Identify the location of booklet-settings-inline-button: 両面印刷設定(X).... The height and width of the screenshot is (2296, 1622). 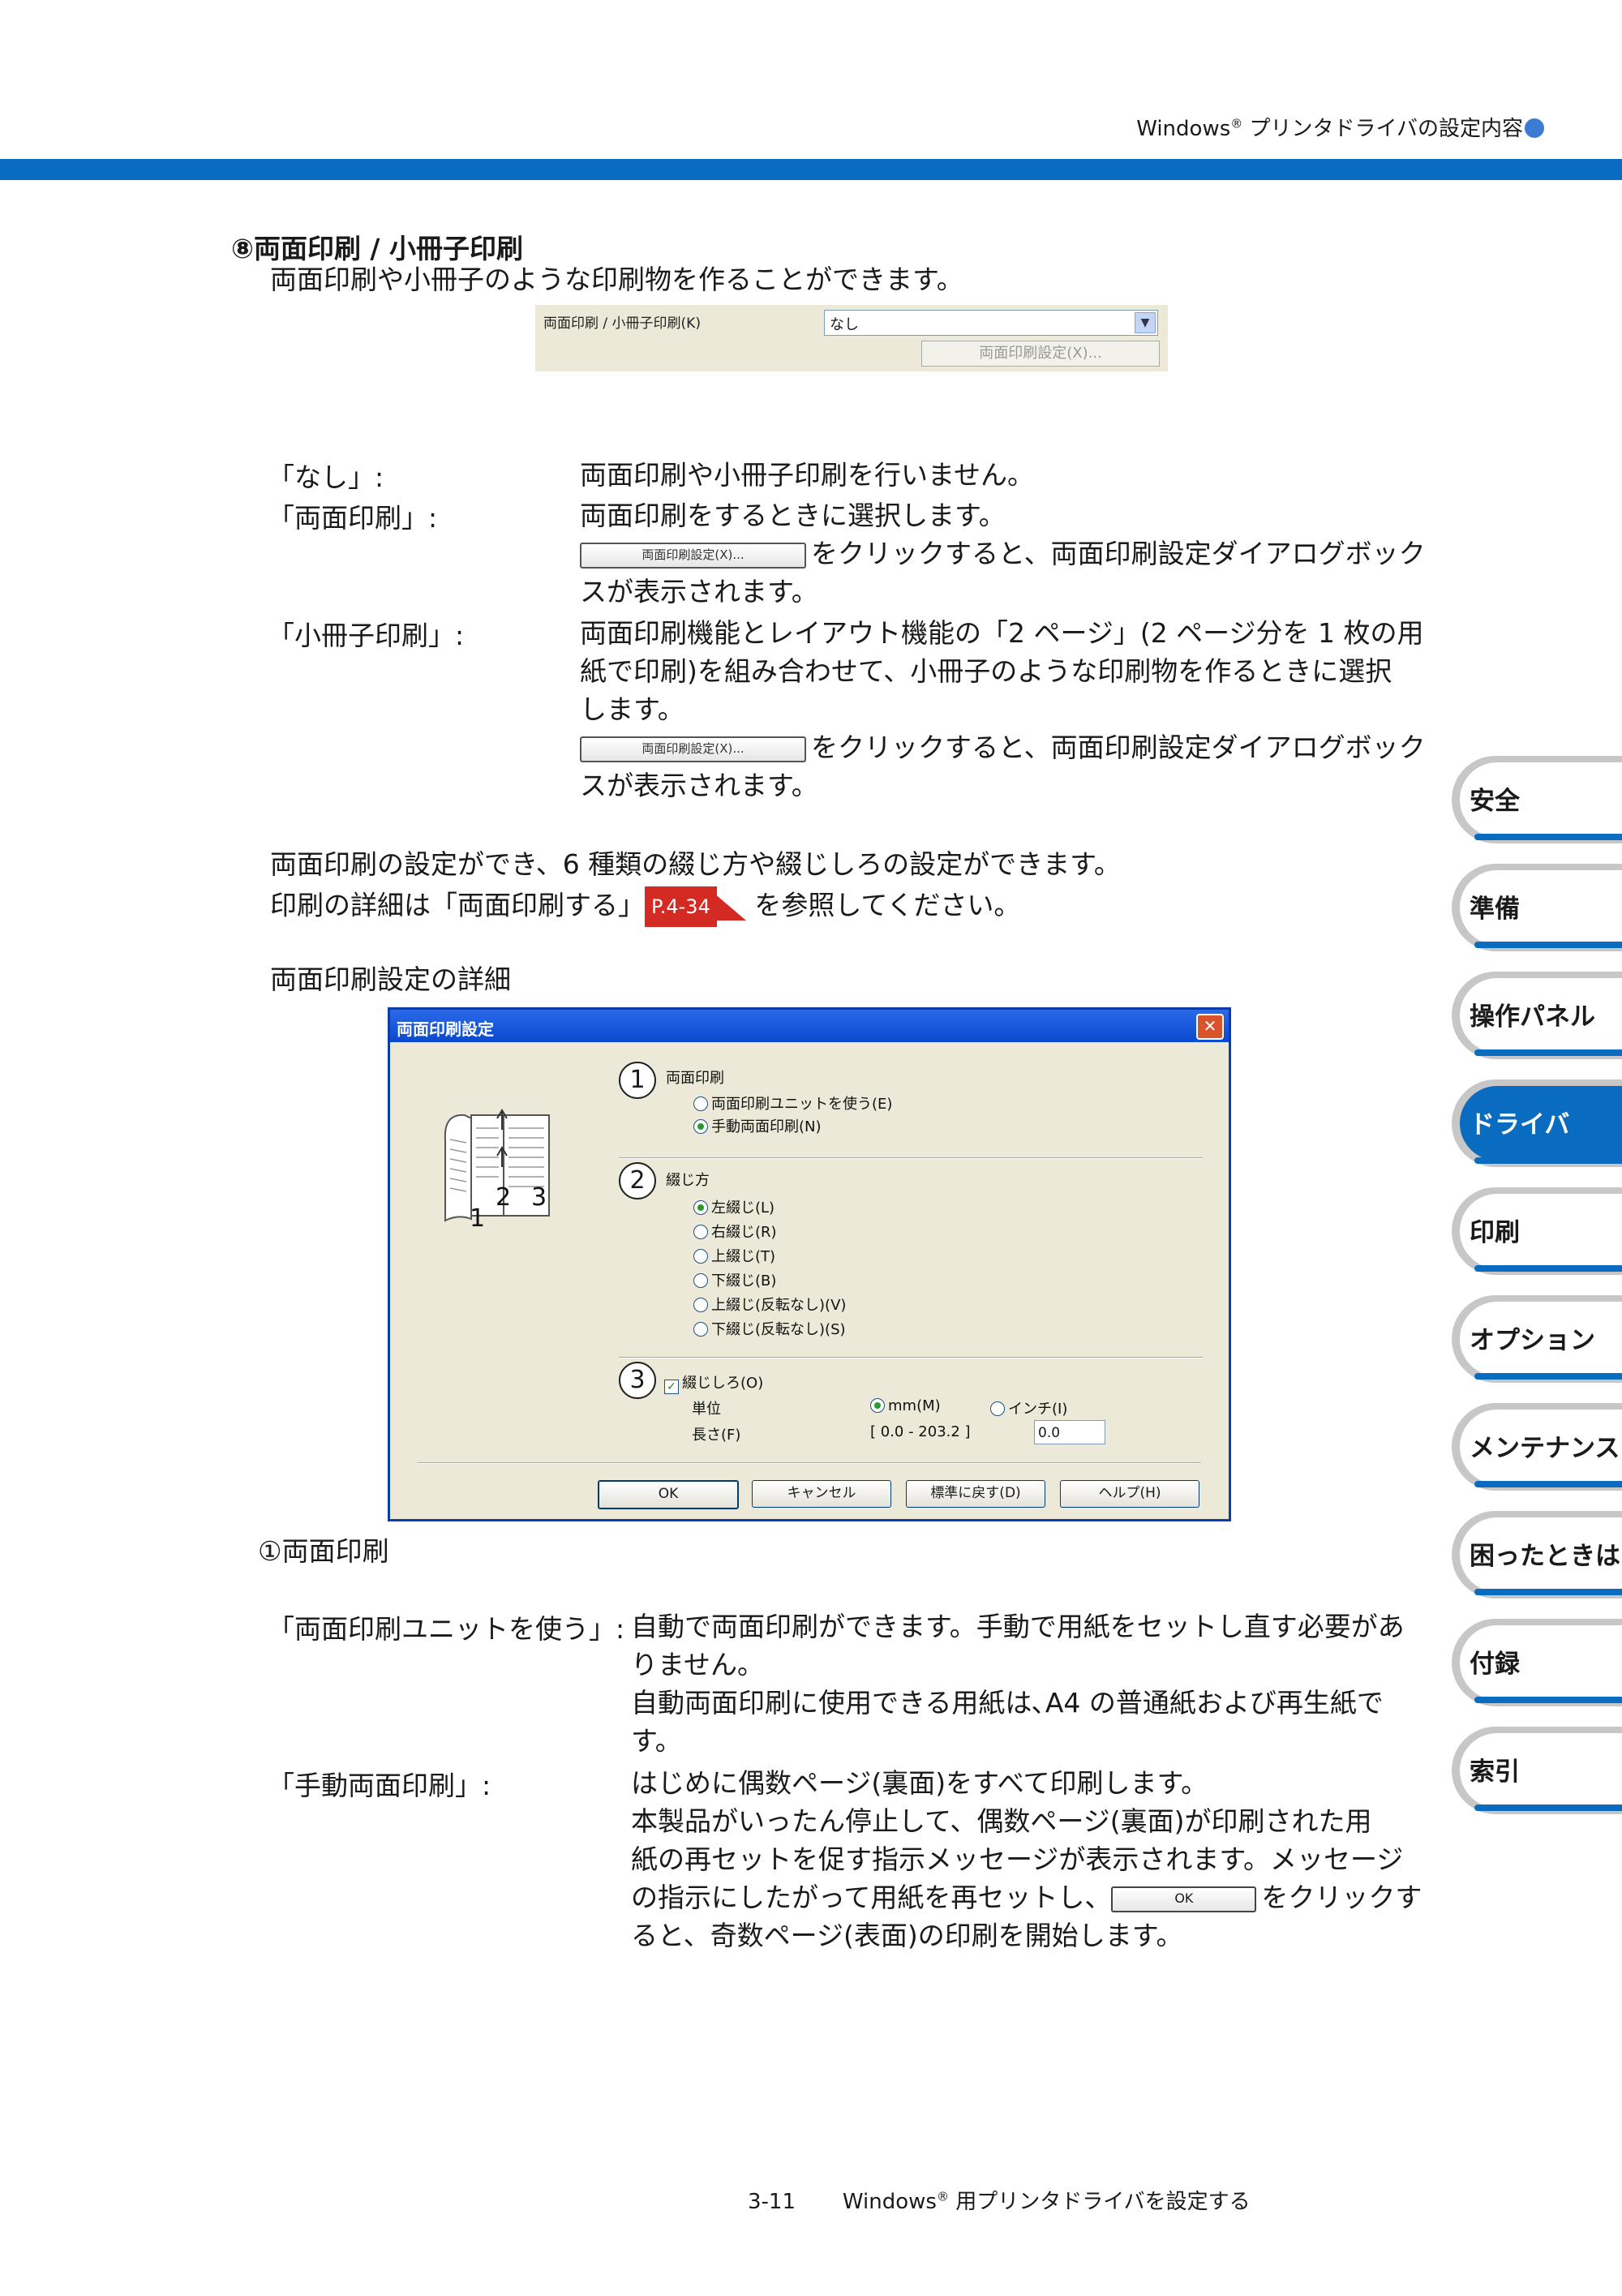
(693, 749).